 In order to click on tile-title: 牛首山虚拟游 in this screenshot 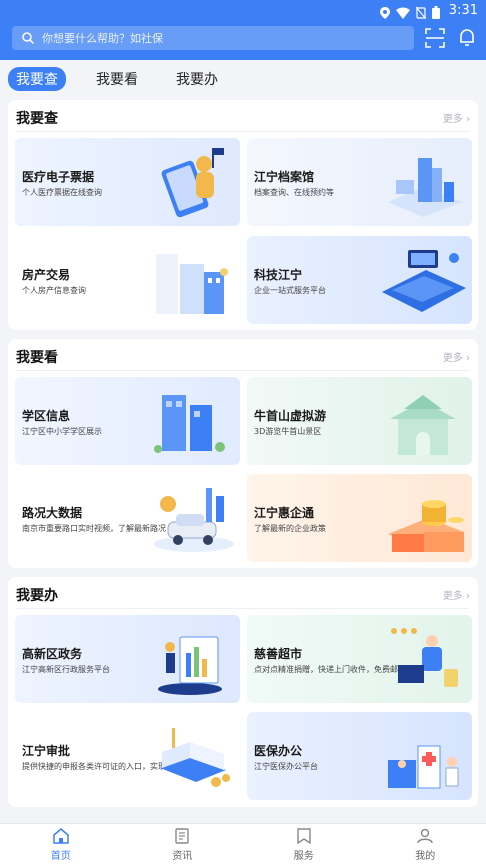, I will do `click(290, 416)`.